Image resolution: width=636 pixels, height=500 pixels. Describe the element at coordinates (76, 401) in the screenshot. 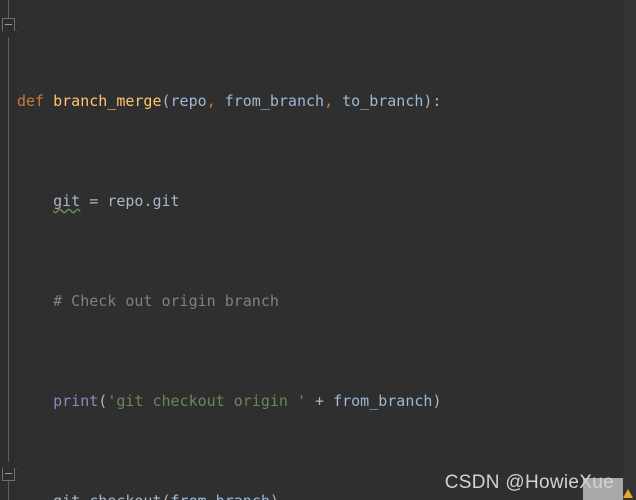

I see `token-builtin-print: print` at that location.